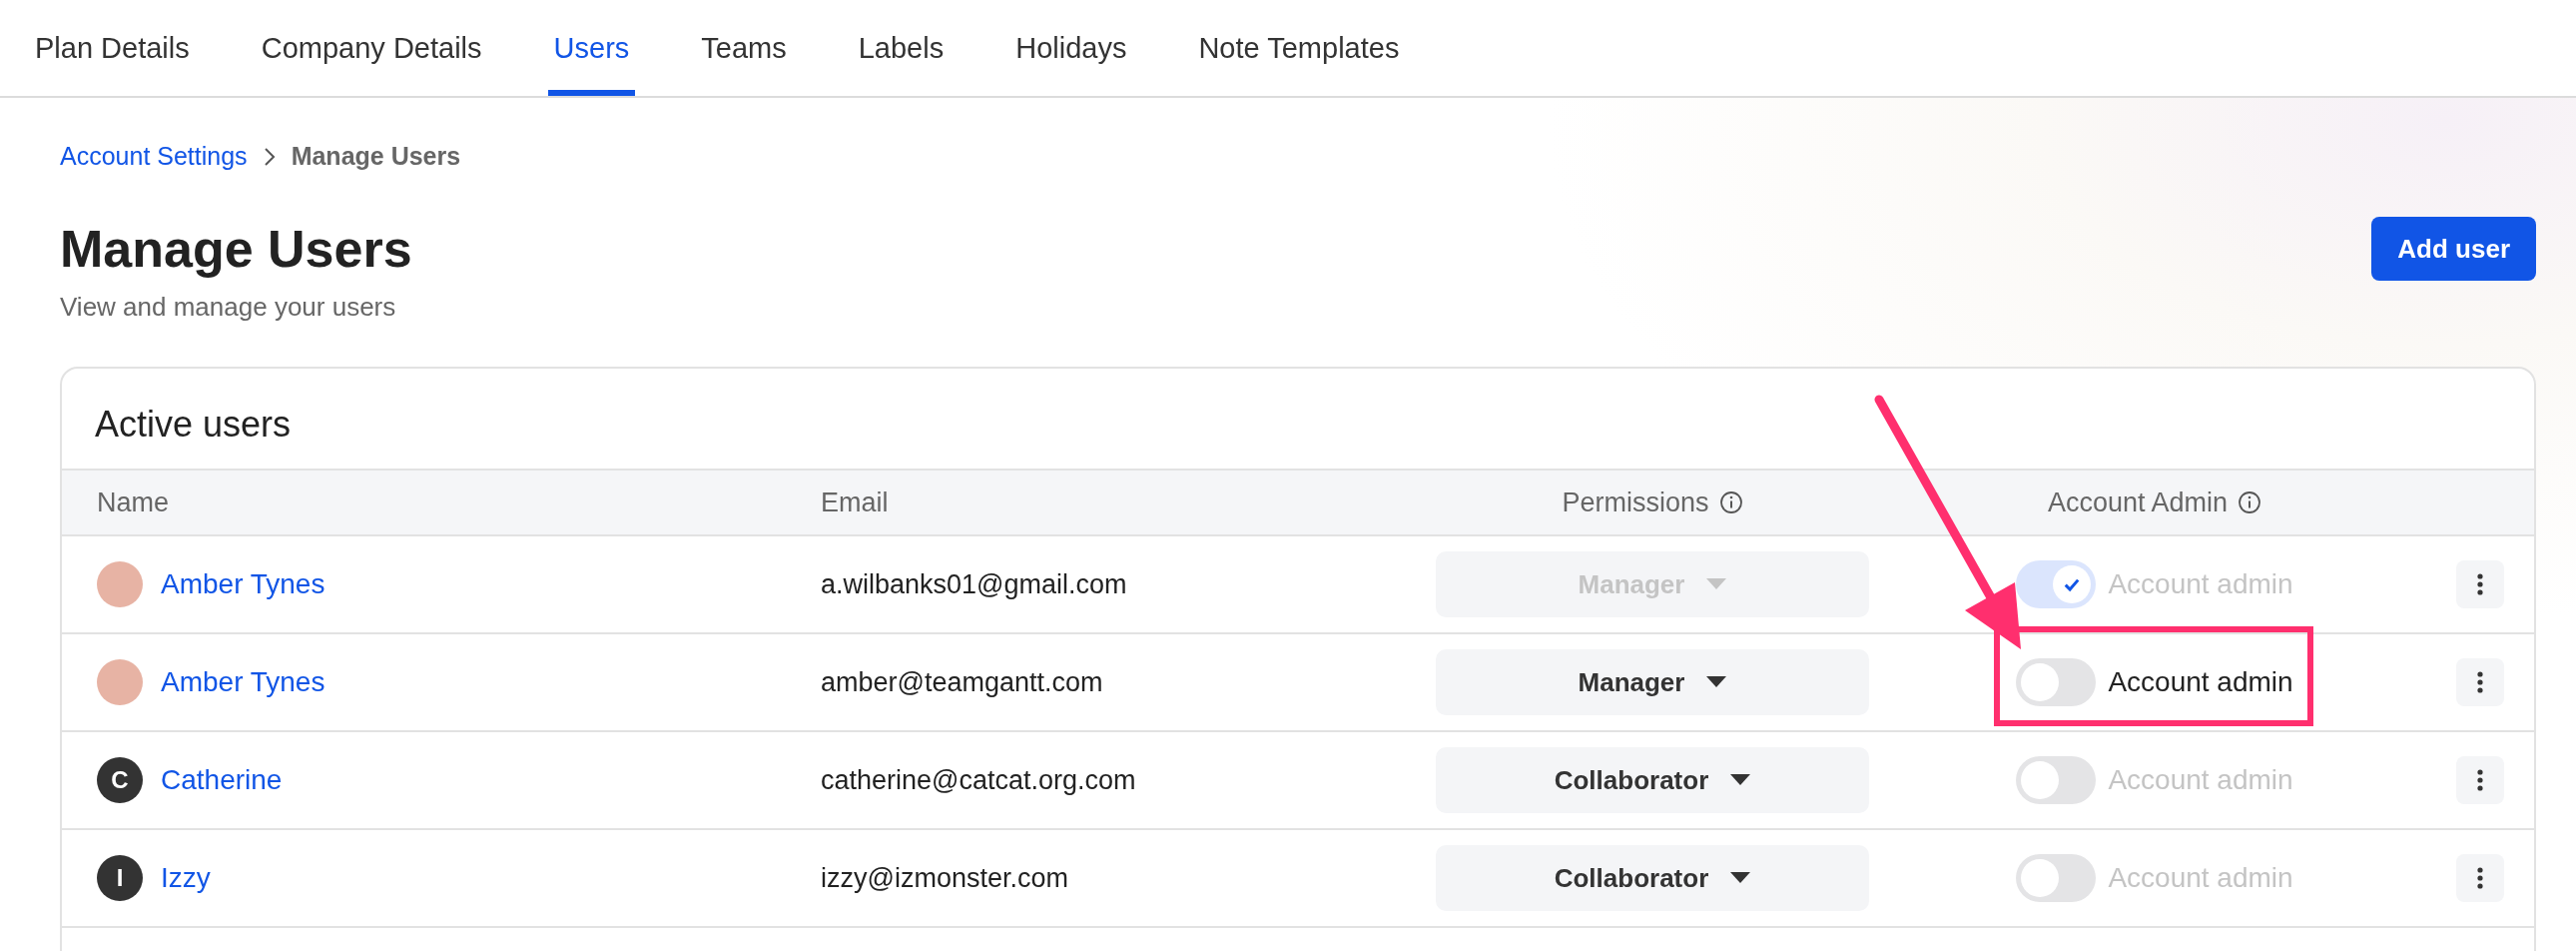 Image resolution: width=2576 pixels, height=951 pixels. Describe the element at coordinates (901, 48) in the screenshot. I see `nav-tab: Labels` at that location.